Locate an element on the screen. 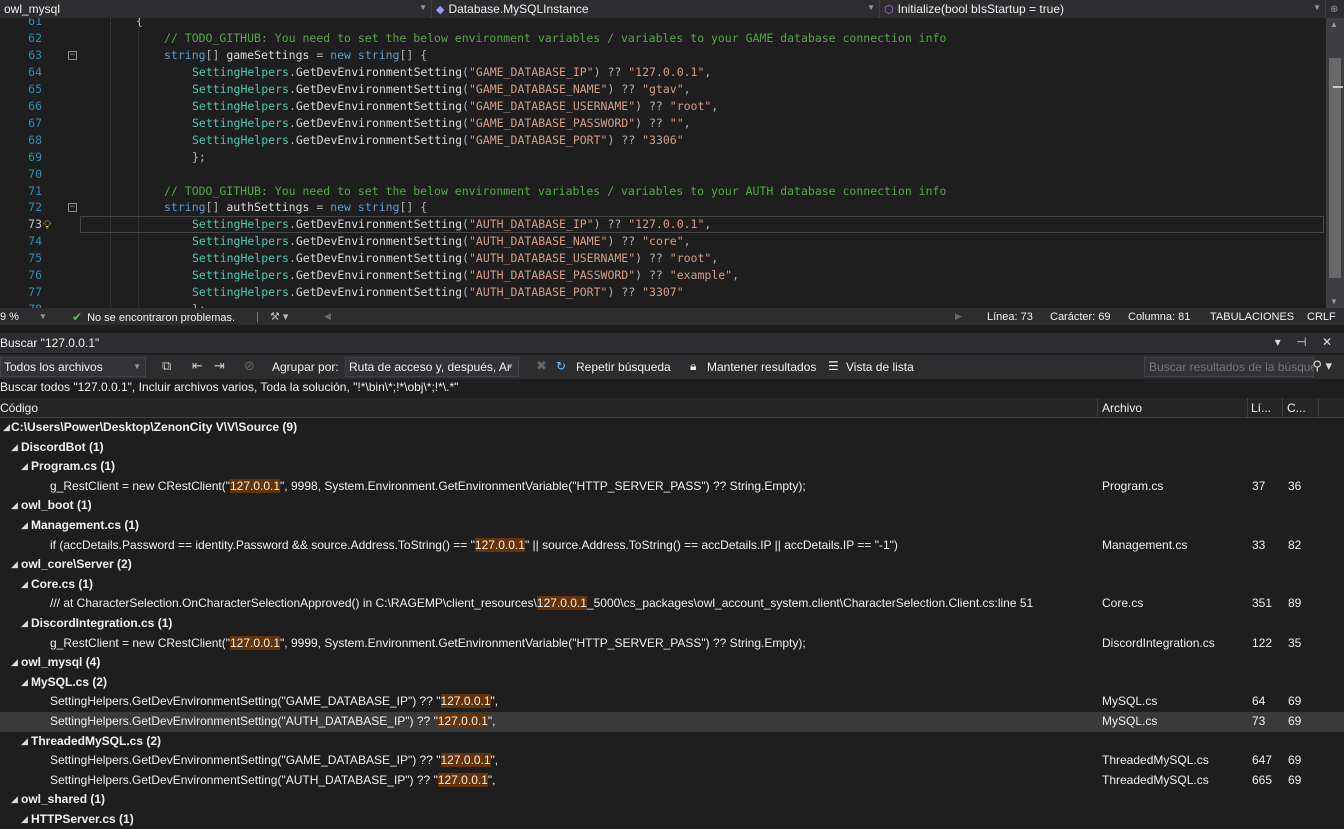 The height and width of the screenshot is (829, 1344). column-code: Código is located at coordinates (19, 408).